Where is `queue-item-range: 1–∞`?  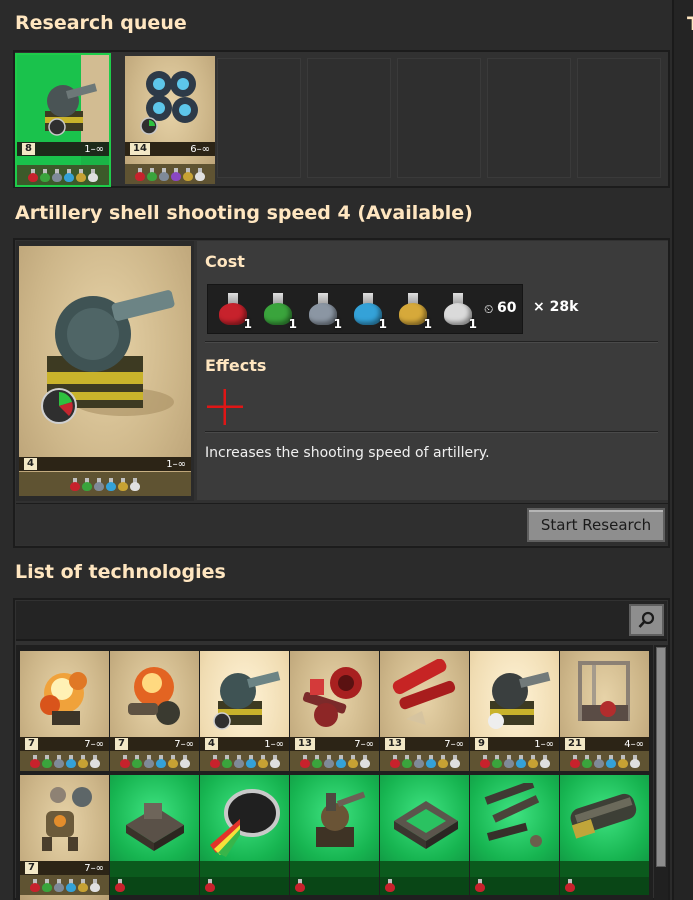
queue-item-range: 1–∞ is located at coordinates (94, 149).